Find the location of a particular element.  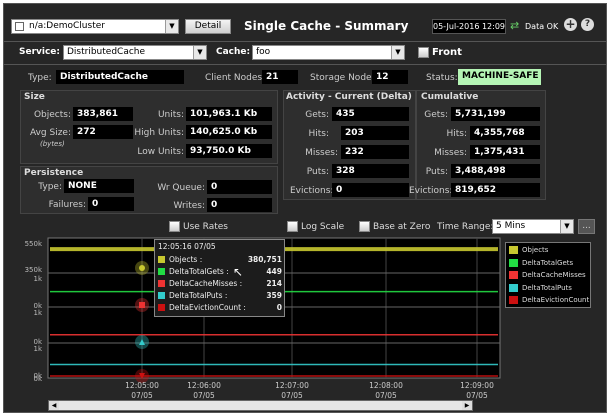

cluster-select-value: n/a:DemoCluster is located at coordinates (67, 26).